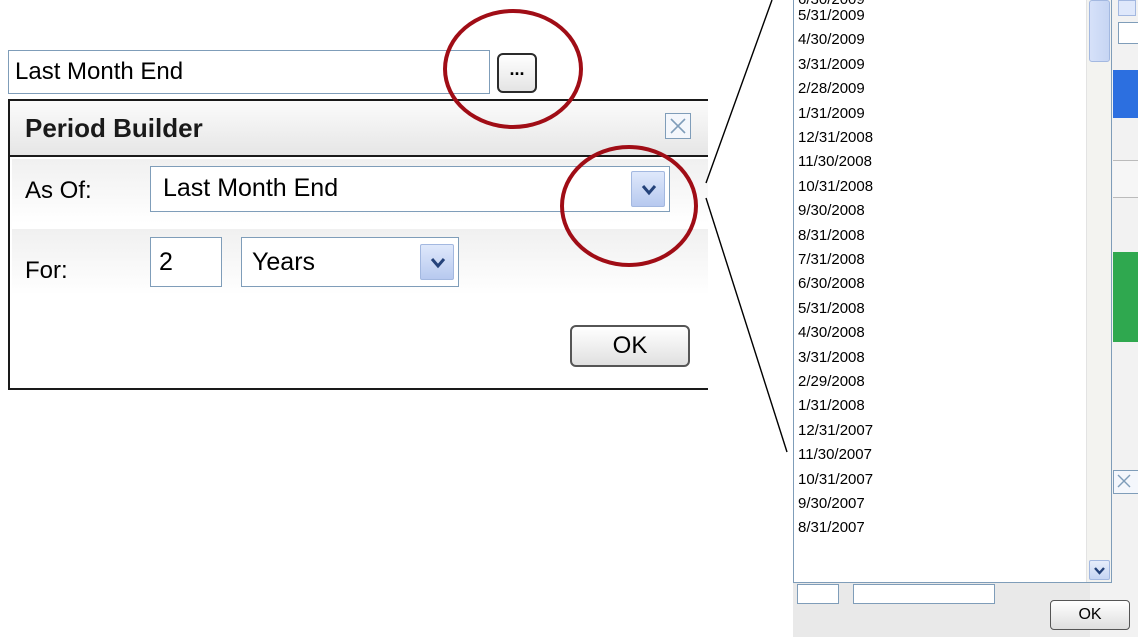 This screenshot has width=1138, height=637. Describe the element at coordinates (831, 39) in the screenshot. I see `list-item: 4/30/2009` at that location.